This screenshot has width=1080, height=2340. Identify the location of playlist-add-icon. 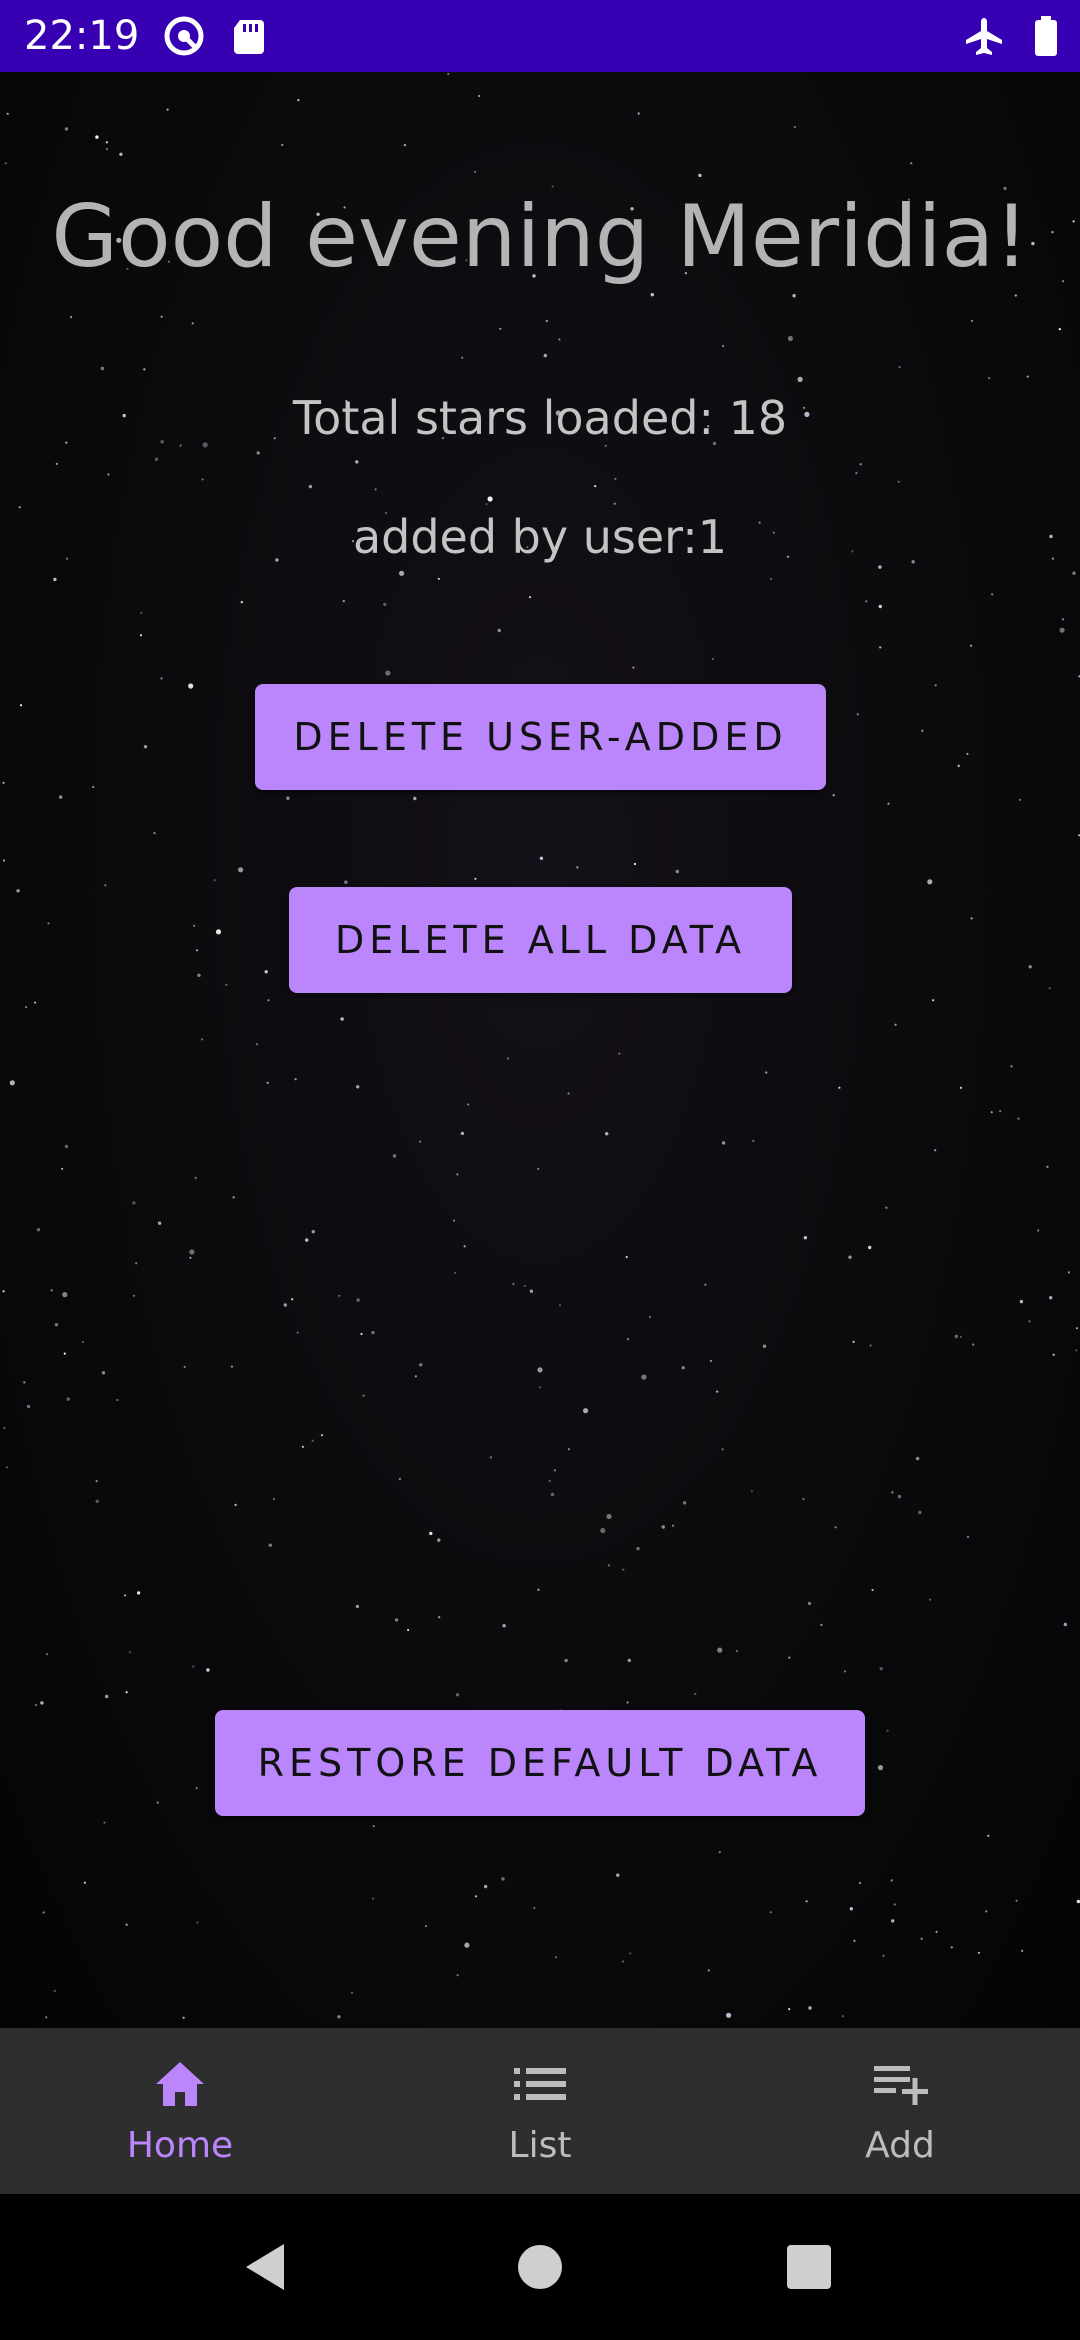
(900, 2084).